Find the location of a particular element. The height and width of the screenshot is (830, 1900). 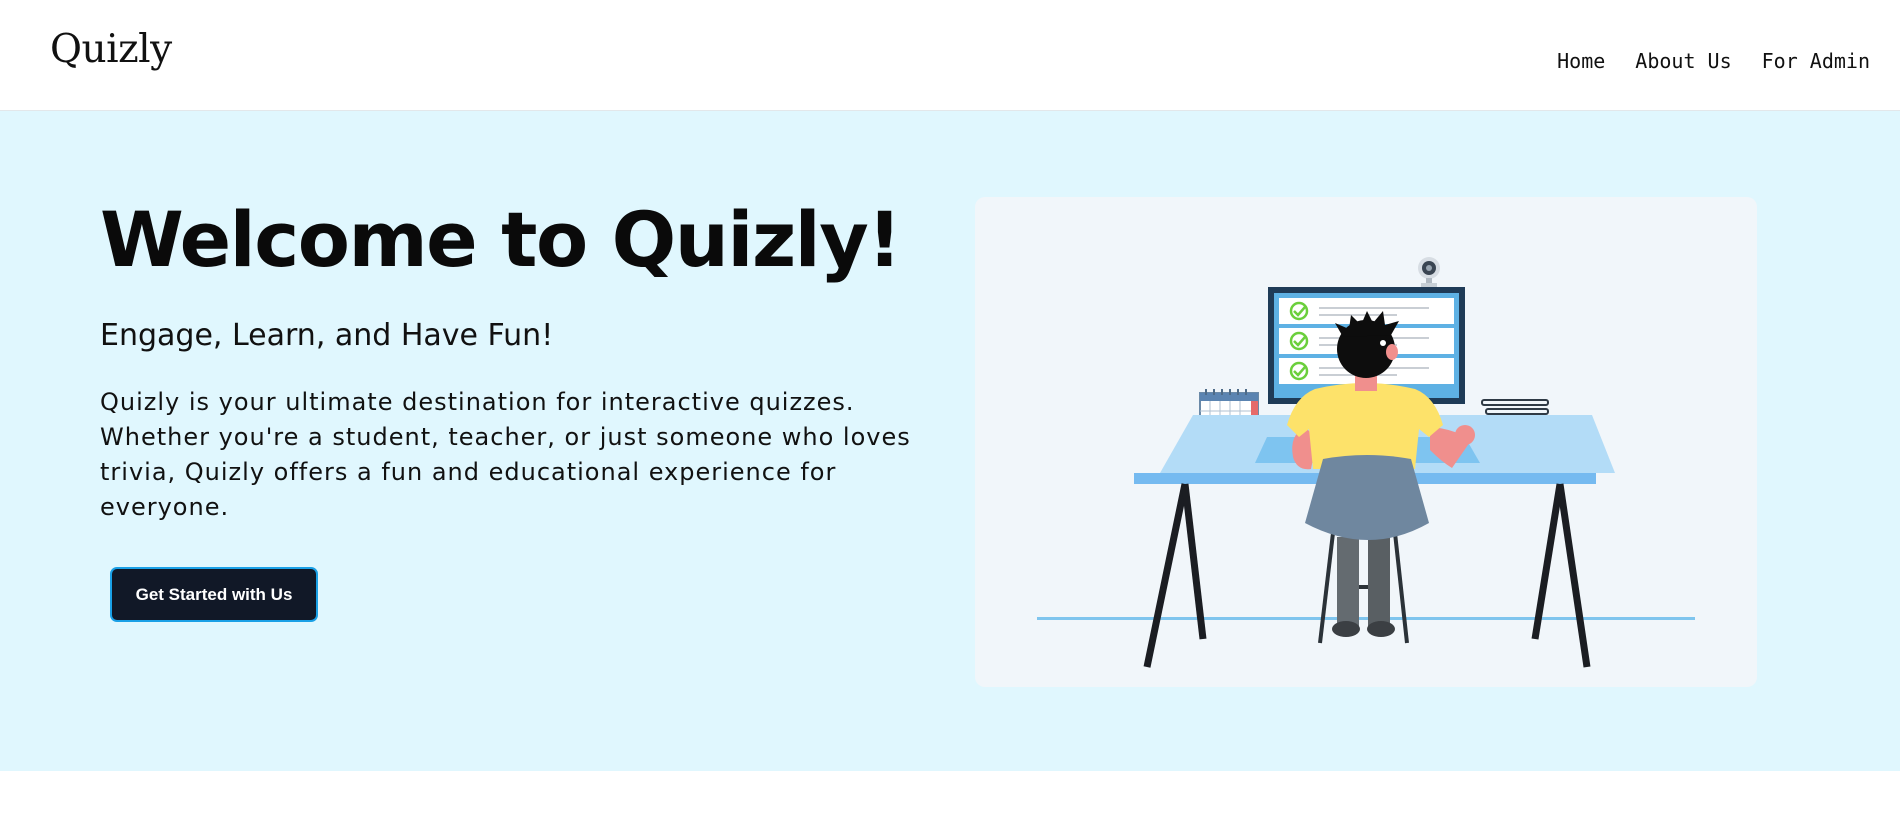

nav-about-us-link: About Us is located at coordinates (1683, 61).